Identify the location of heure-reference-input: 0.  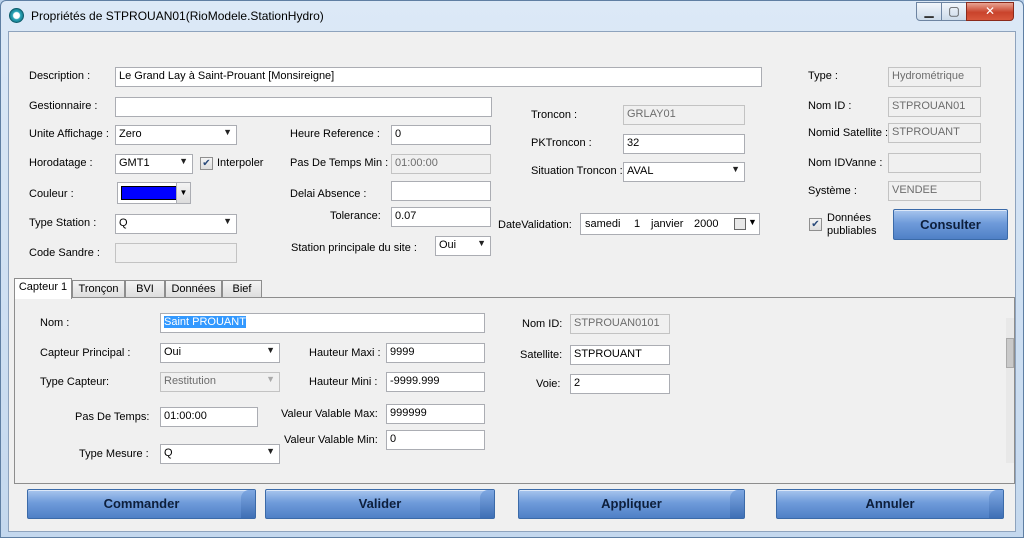
(441, 135).